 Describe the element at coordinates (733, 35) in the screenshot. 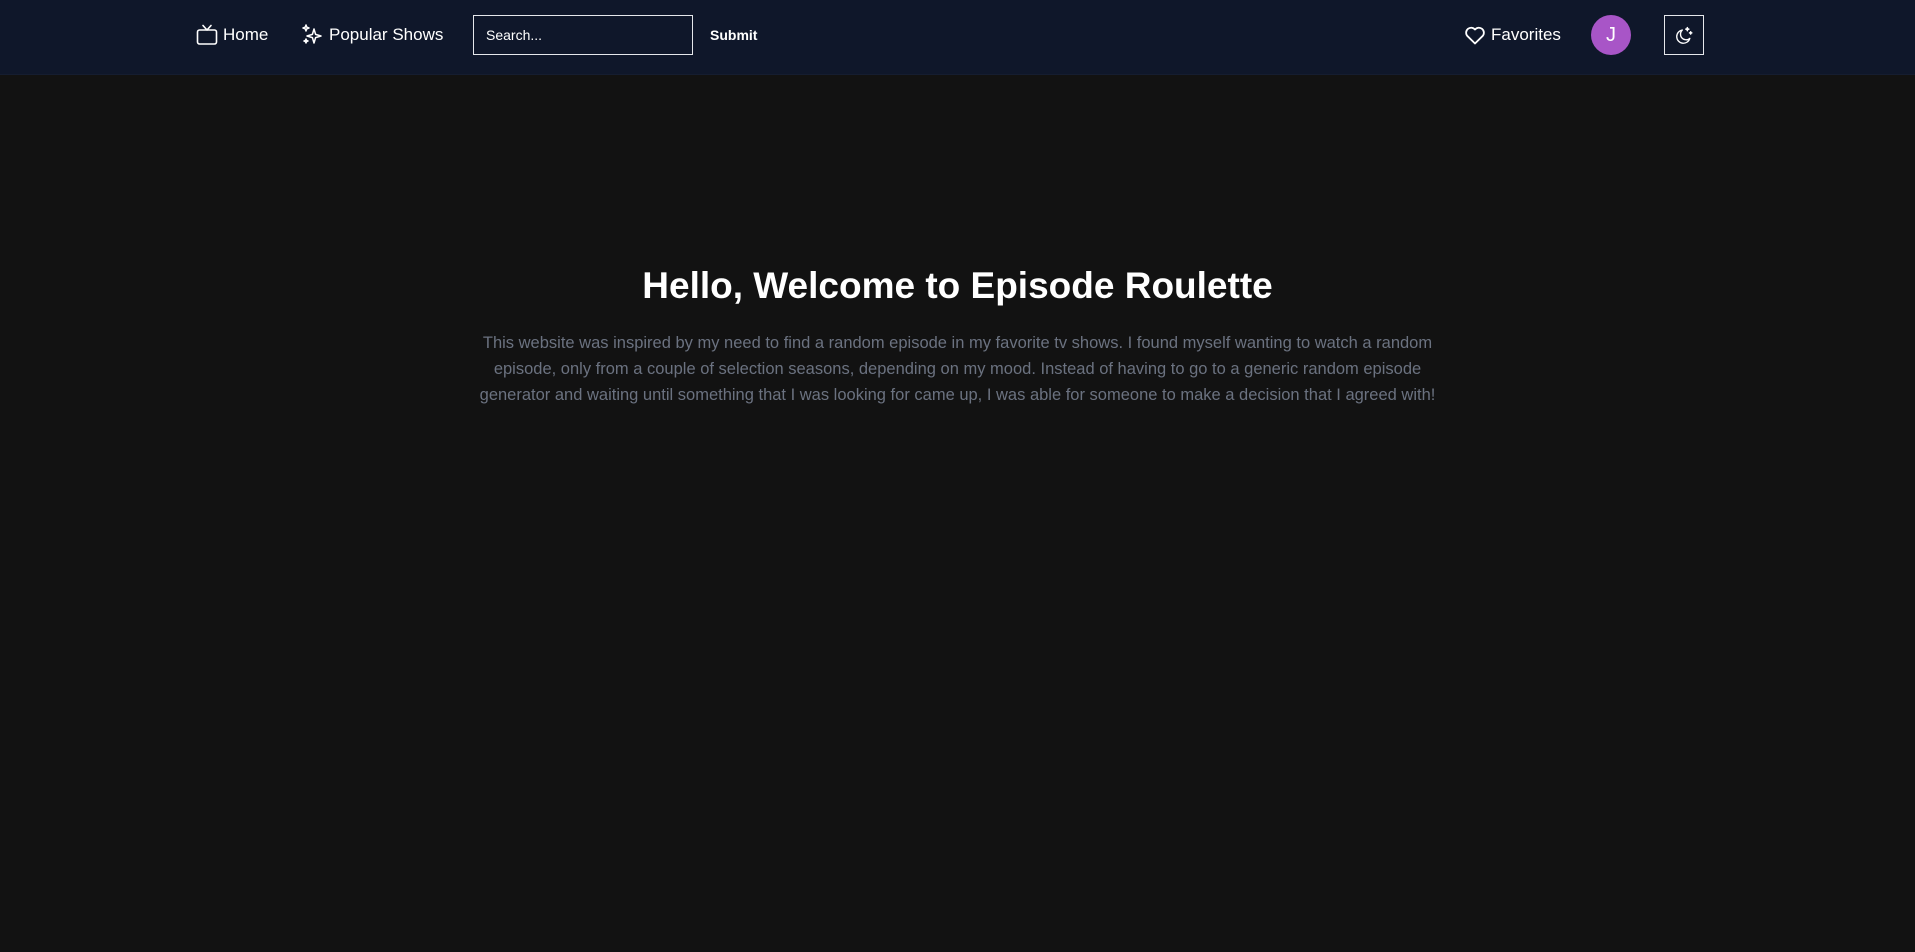

I see `submit-button: Submit` at that location.